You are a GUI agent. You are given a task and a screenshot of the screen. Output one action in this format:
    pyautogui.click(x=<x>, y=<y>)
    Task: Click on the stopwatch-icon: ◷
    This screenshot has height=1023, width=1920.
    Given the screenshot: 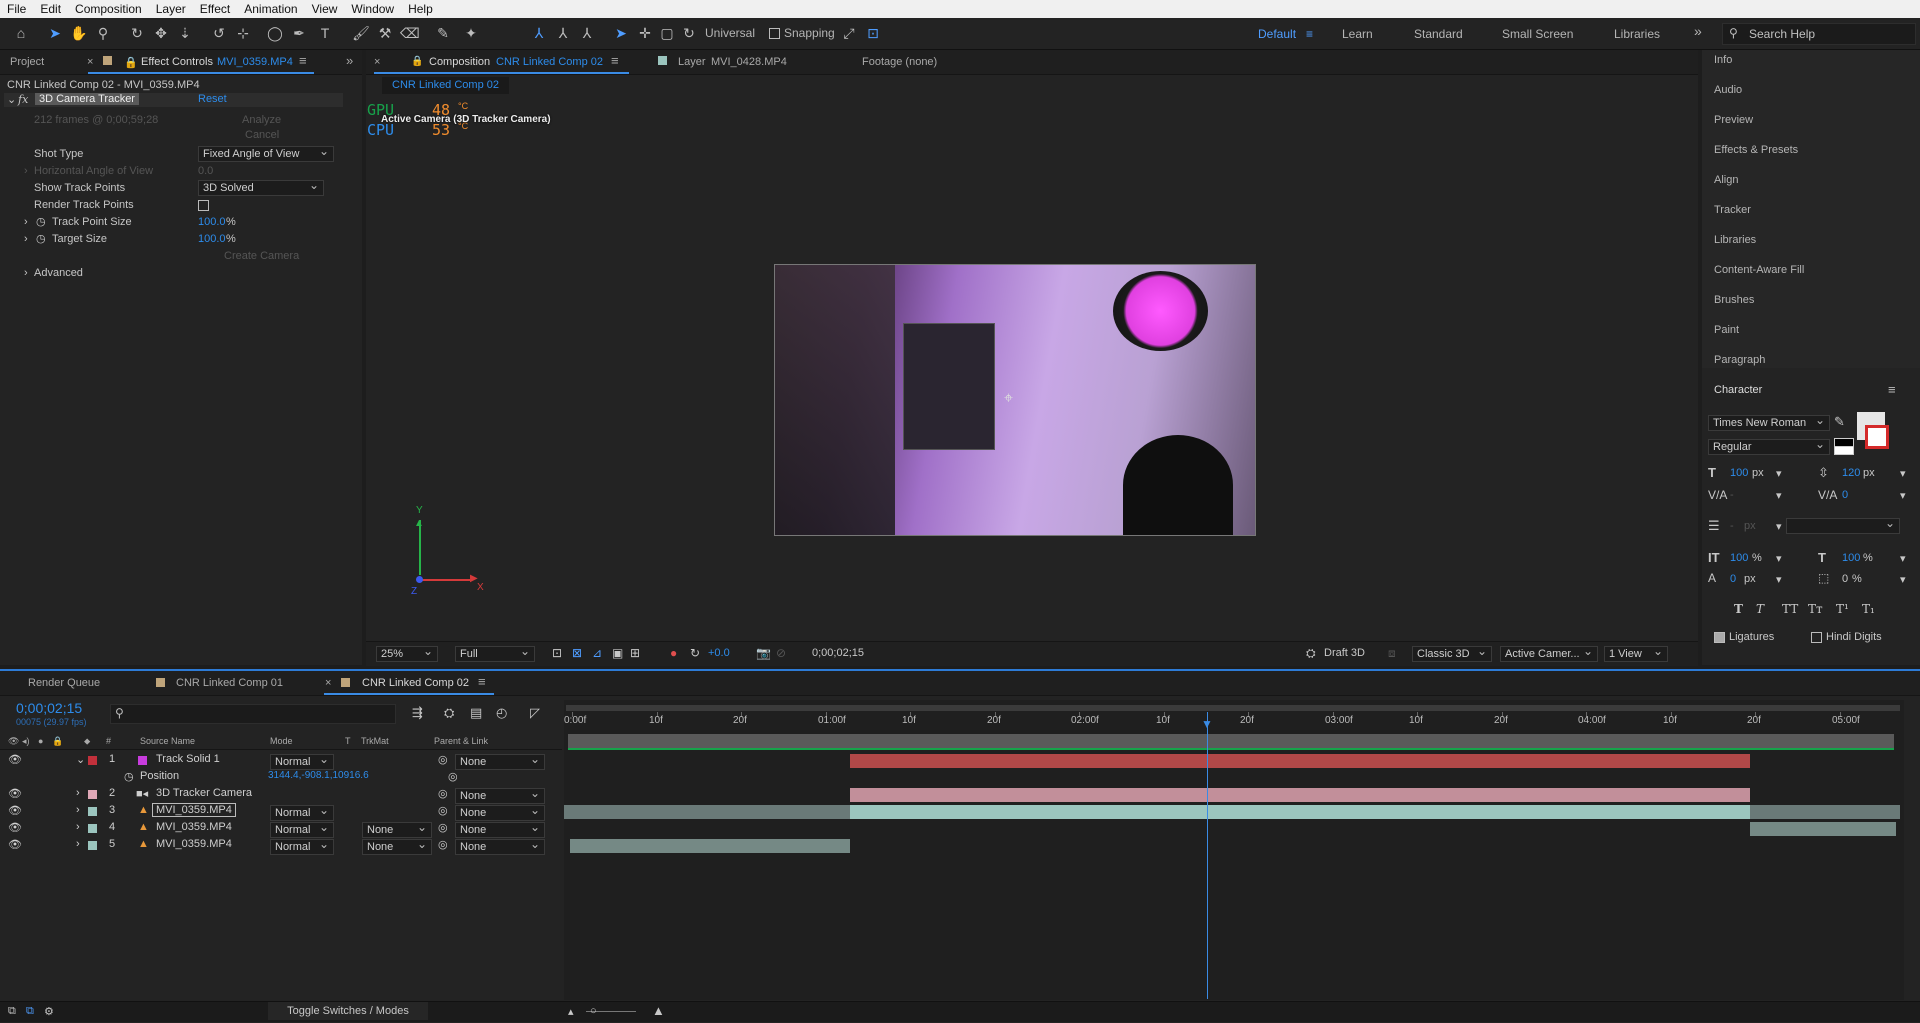 What is the action you would take?
    pyautogui.click(x=129, y=776)
    